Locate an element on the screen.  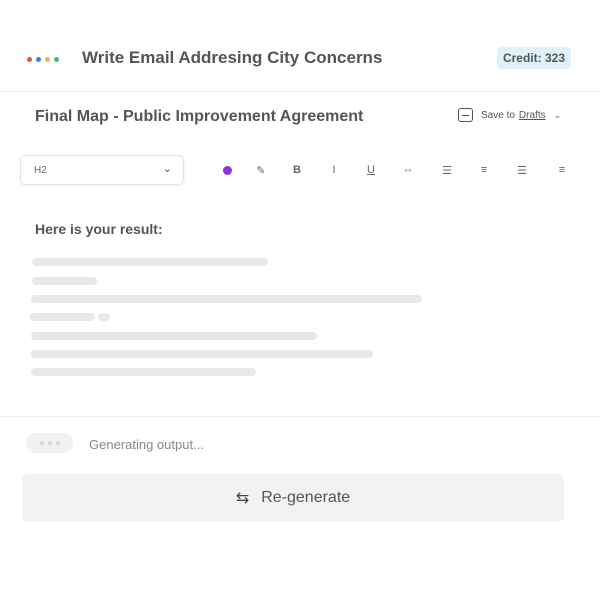
format-toolbar: ✎ B I U ⇔ ☰ ≡ ☰ ≡ is located at coordinates (300, 170).